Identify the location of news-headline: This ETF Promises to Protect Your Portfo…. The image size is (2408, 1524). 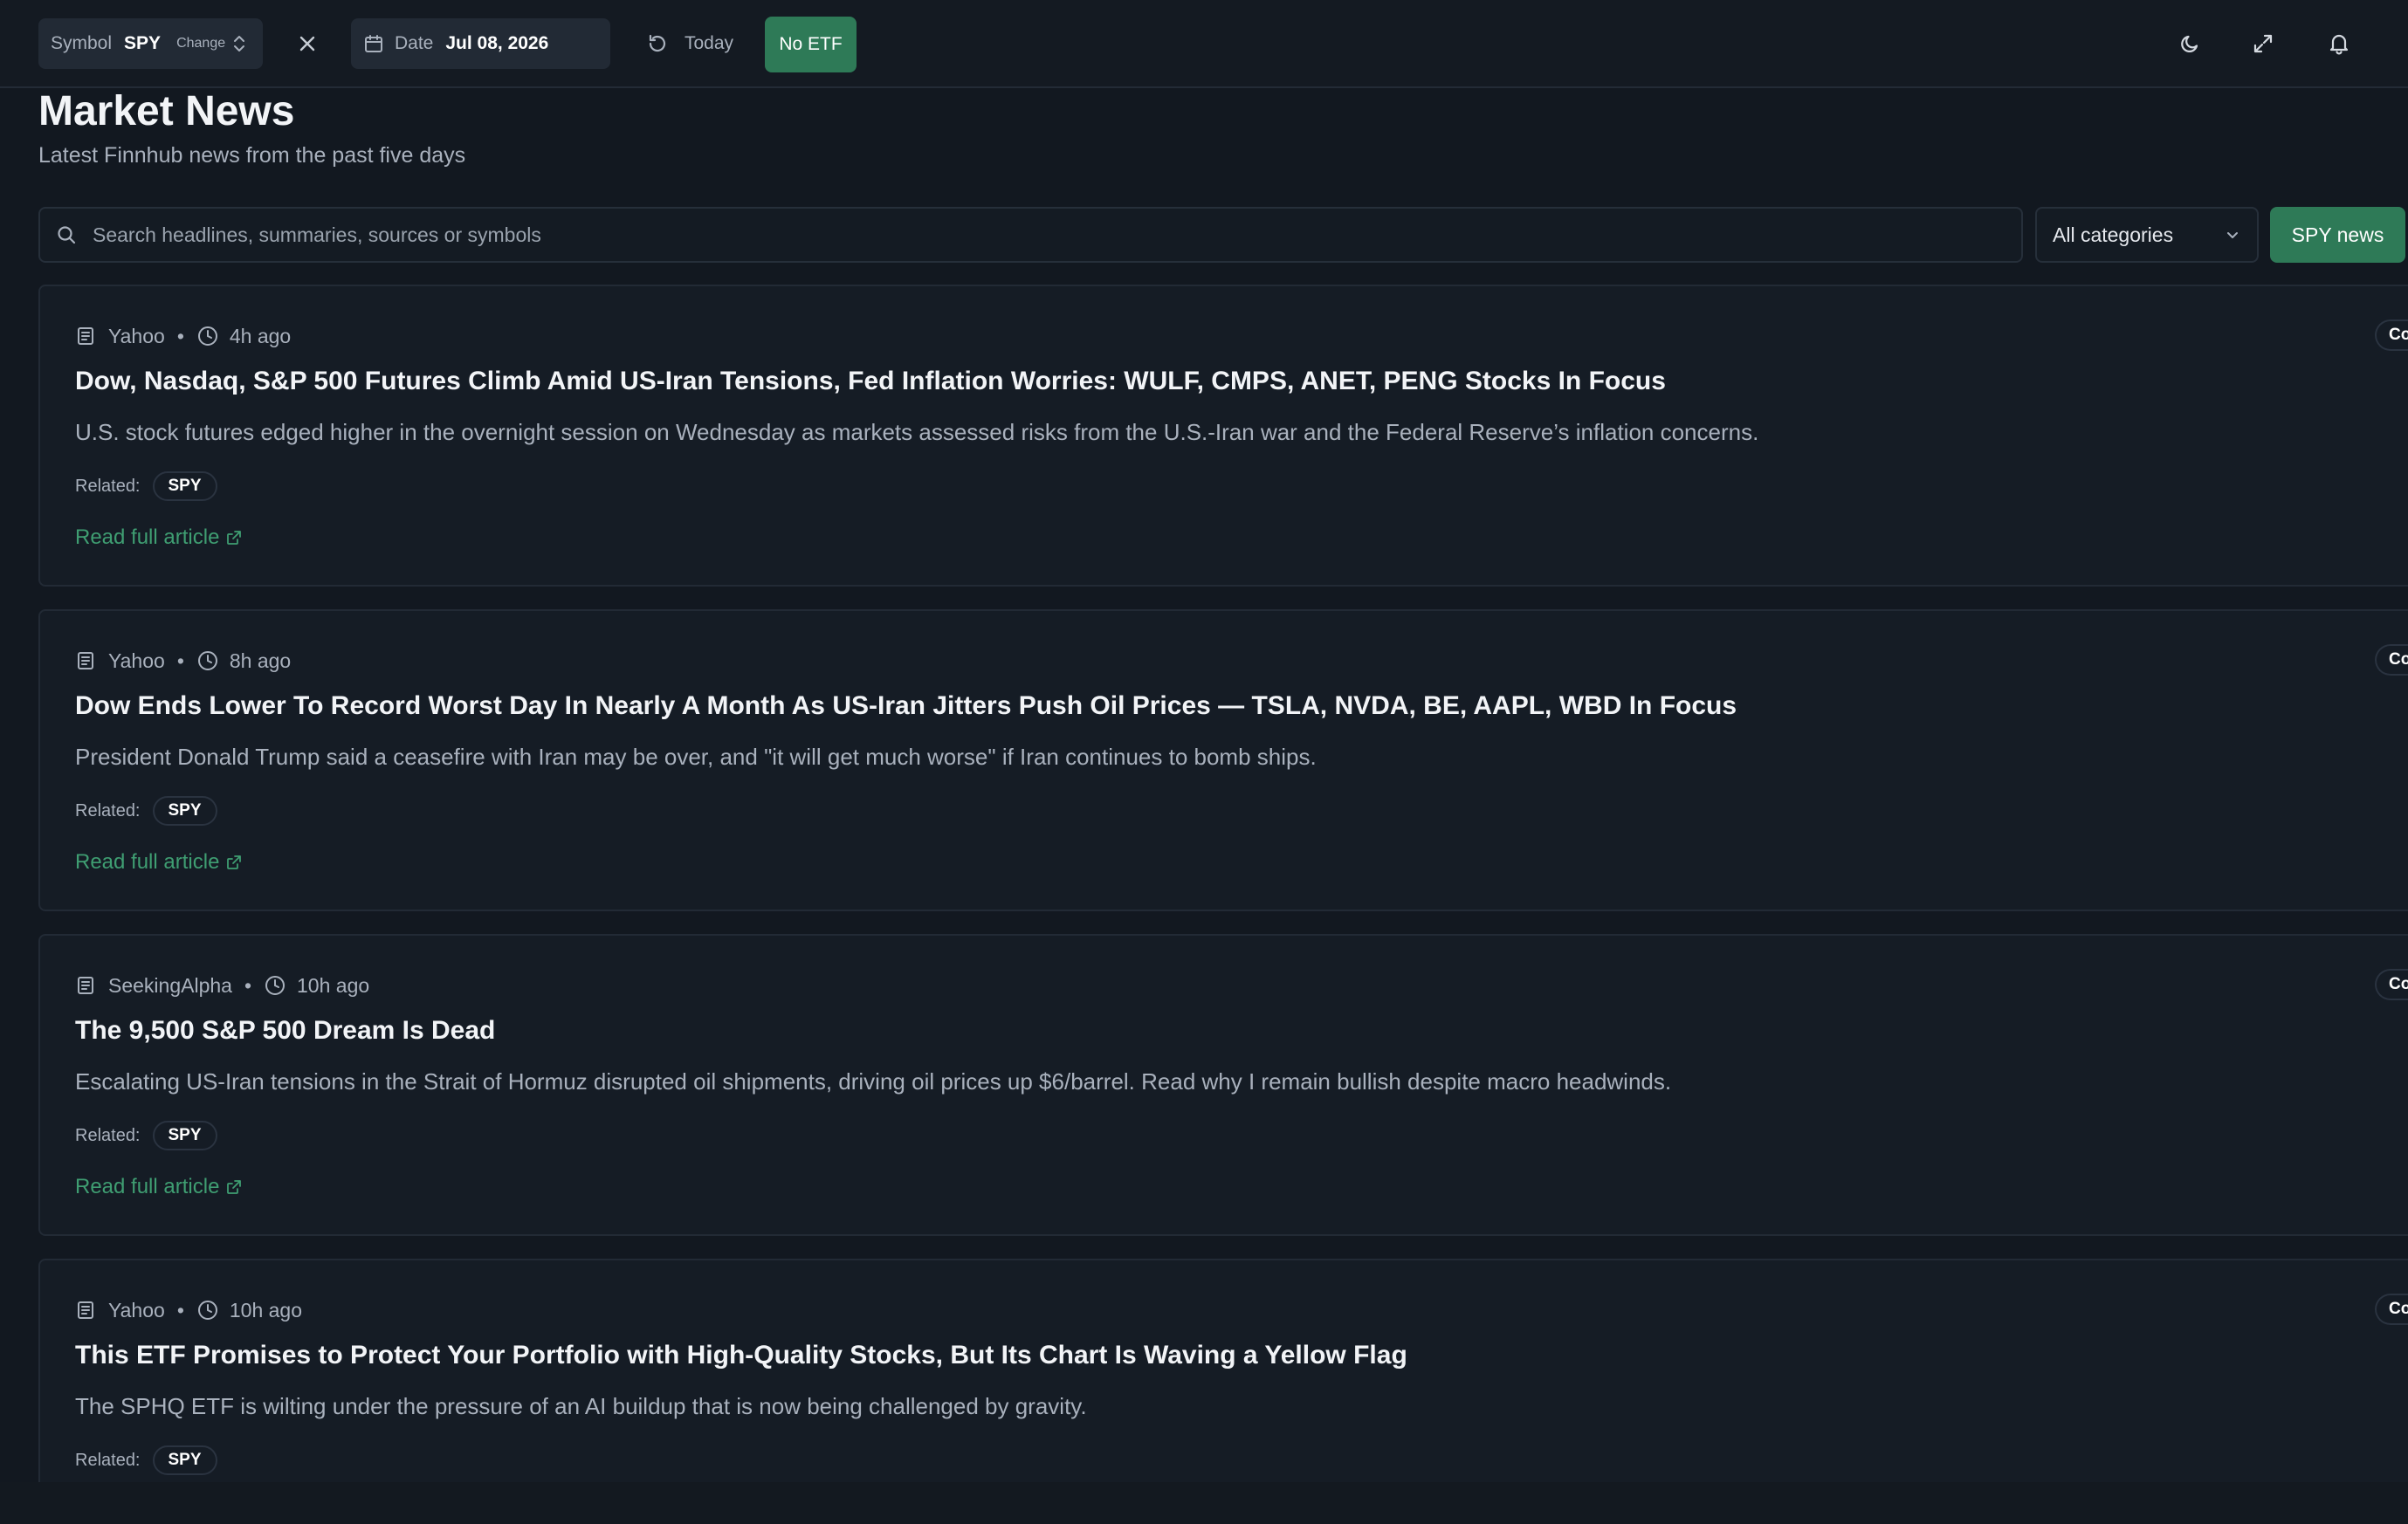
(741, 1355).